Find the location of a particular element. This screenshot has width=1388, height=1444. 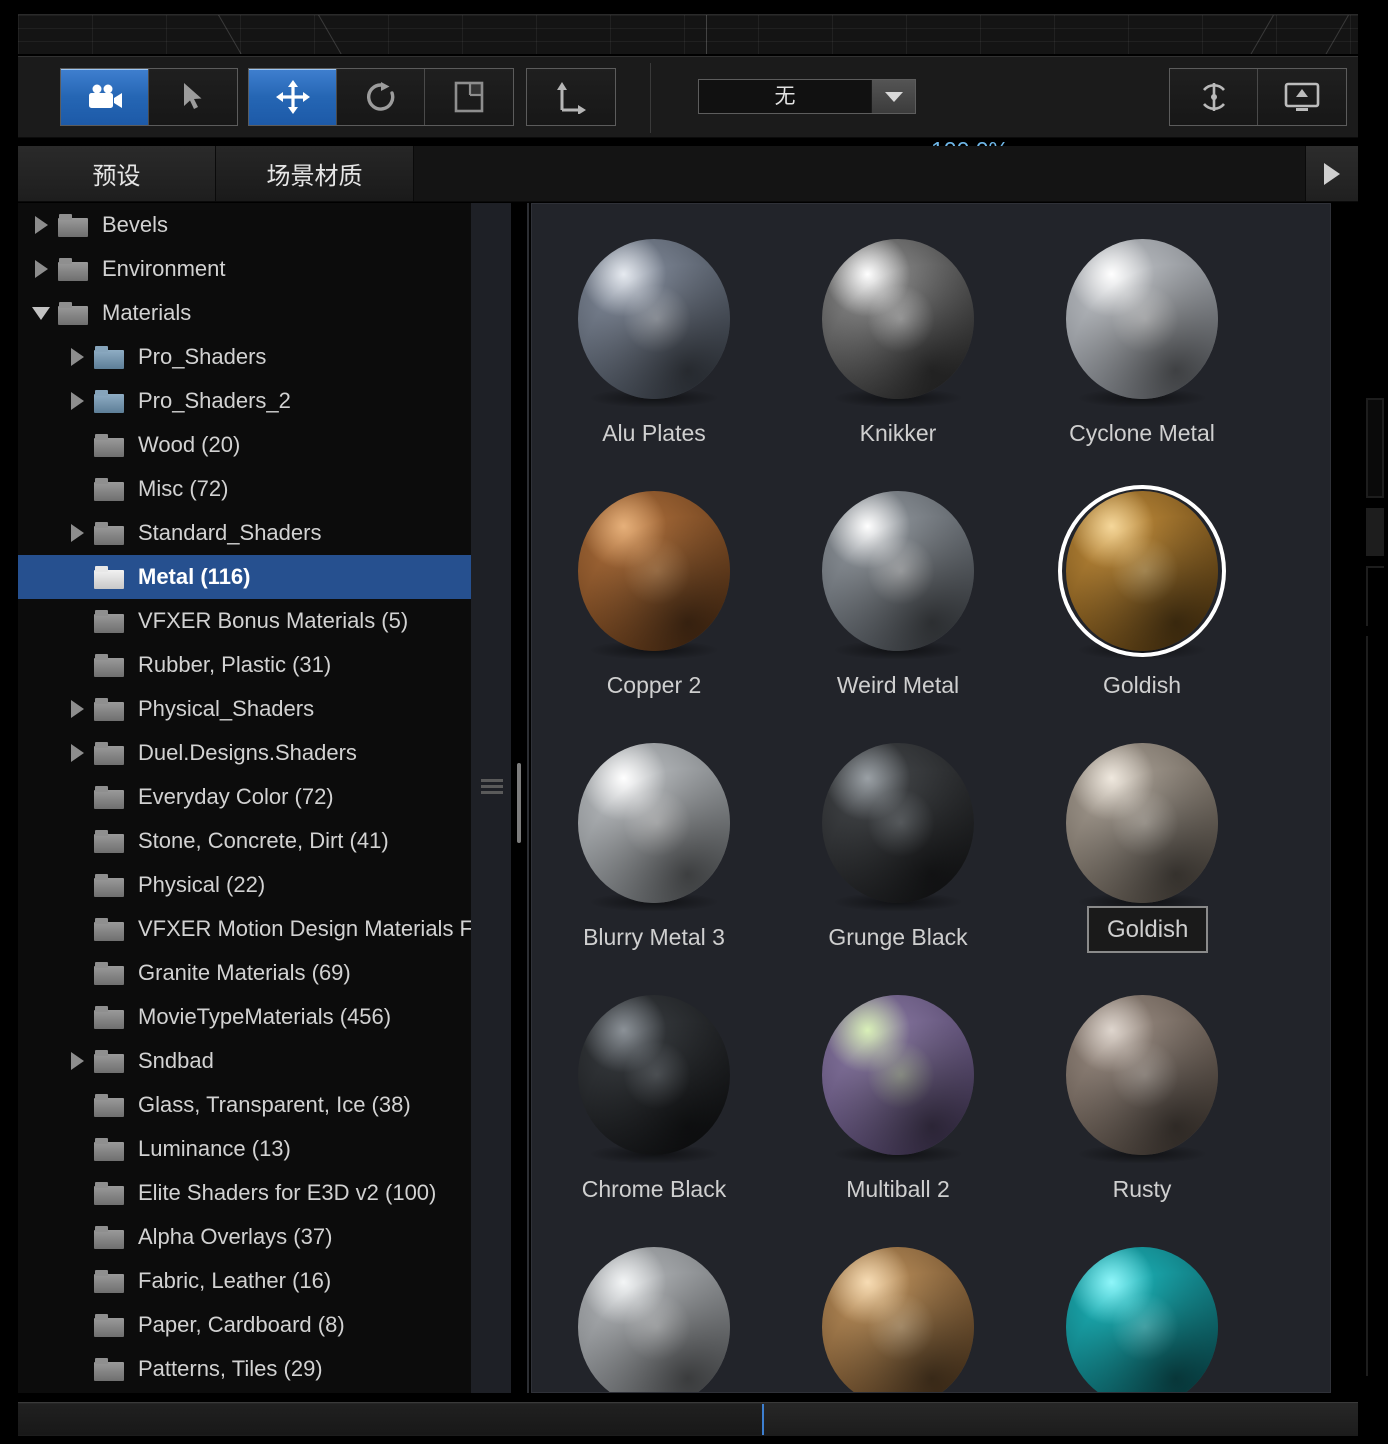

main-toolbar: 无 100.0% is located at coordinates (688, 112).